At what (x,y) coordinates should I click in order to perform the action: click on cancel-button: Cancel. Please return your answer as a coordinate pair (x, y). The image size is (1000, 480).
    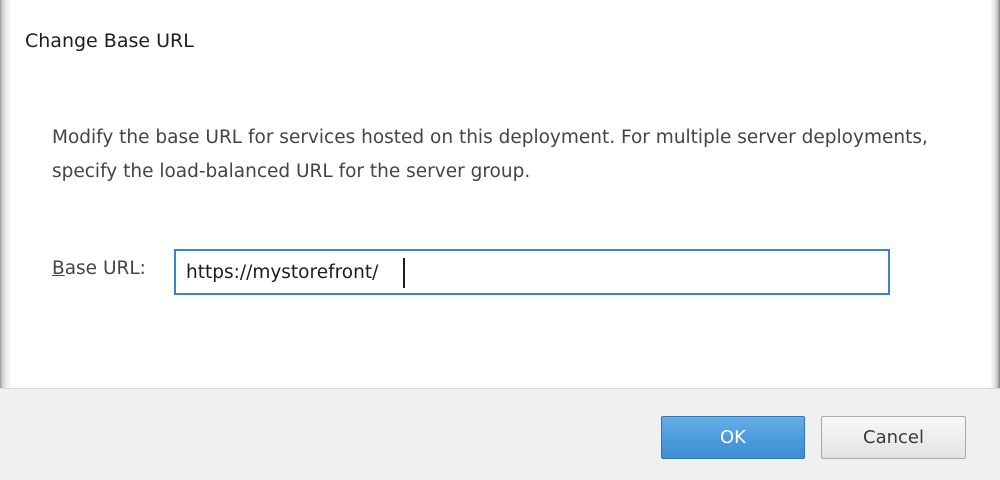
    Looking at the image, I should click on (893, 437).